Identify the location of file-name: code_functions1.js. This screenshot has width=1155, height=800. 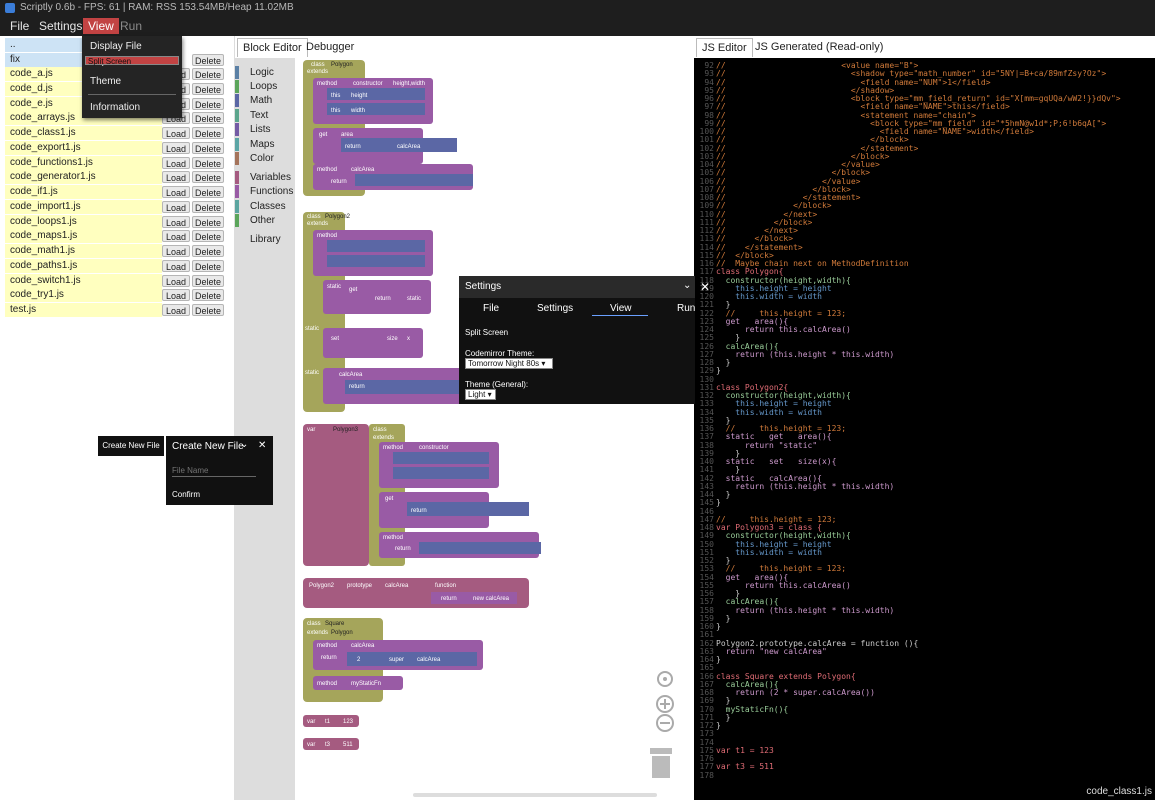
(83, 162).